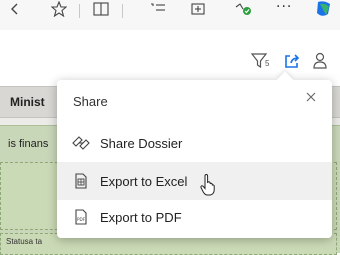 Image resolution: width=340 pixels, height=255 pixels. What do you see at coordinates (141, 217) in the screenshot?
I see `export-pdf-label: Export to PDF` at bounding box center [141, 217].